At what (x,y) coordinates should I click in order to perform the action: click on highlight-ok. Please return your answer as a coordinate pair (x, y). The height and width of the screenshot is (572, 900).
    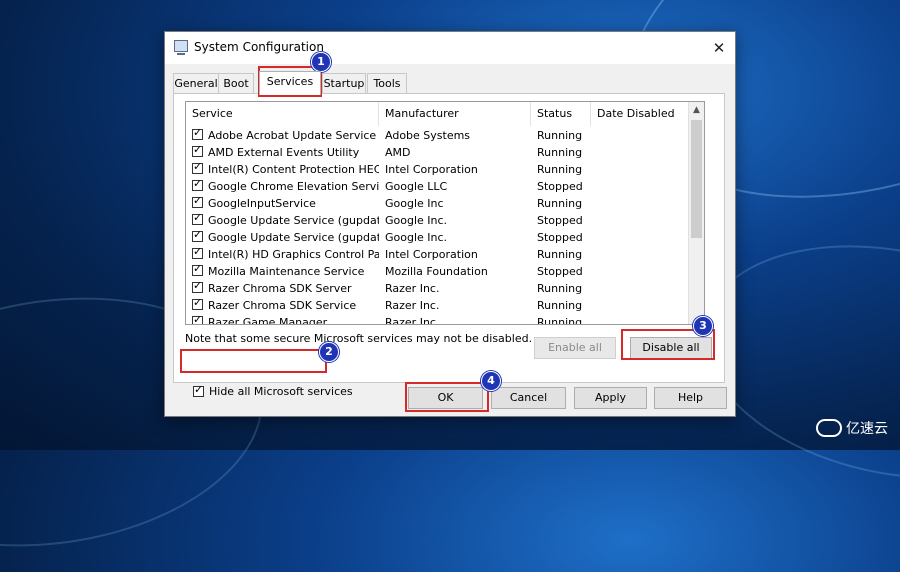
    Looking at the image, I should click on (447, 397).